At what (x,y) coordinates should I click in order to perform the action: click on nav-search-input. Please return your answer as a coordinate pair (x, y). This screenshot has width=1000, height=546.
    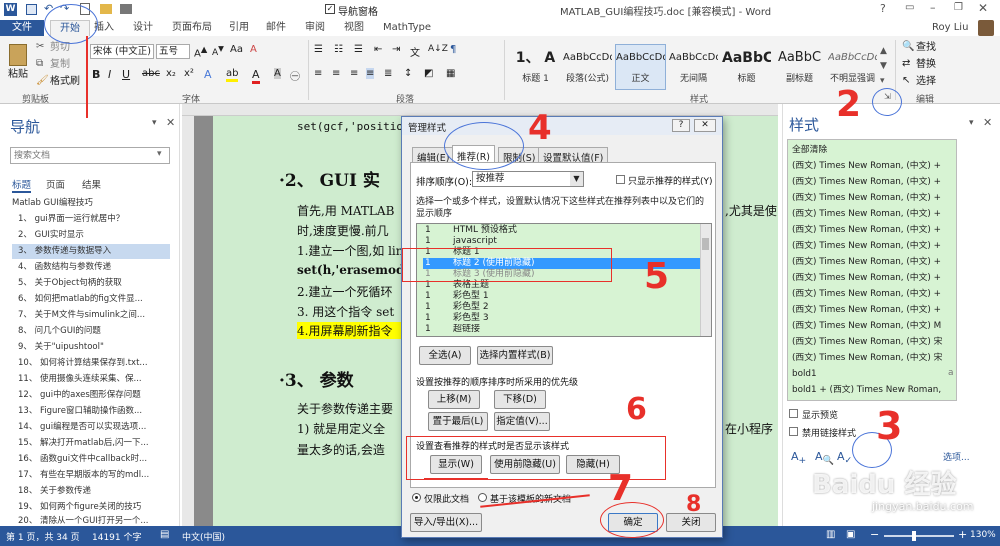
    Looking at the image, I should click on (90, 155).